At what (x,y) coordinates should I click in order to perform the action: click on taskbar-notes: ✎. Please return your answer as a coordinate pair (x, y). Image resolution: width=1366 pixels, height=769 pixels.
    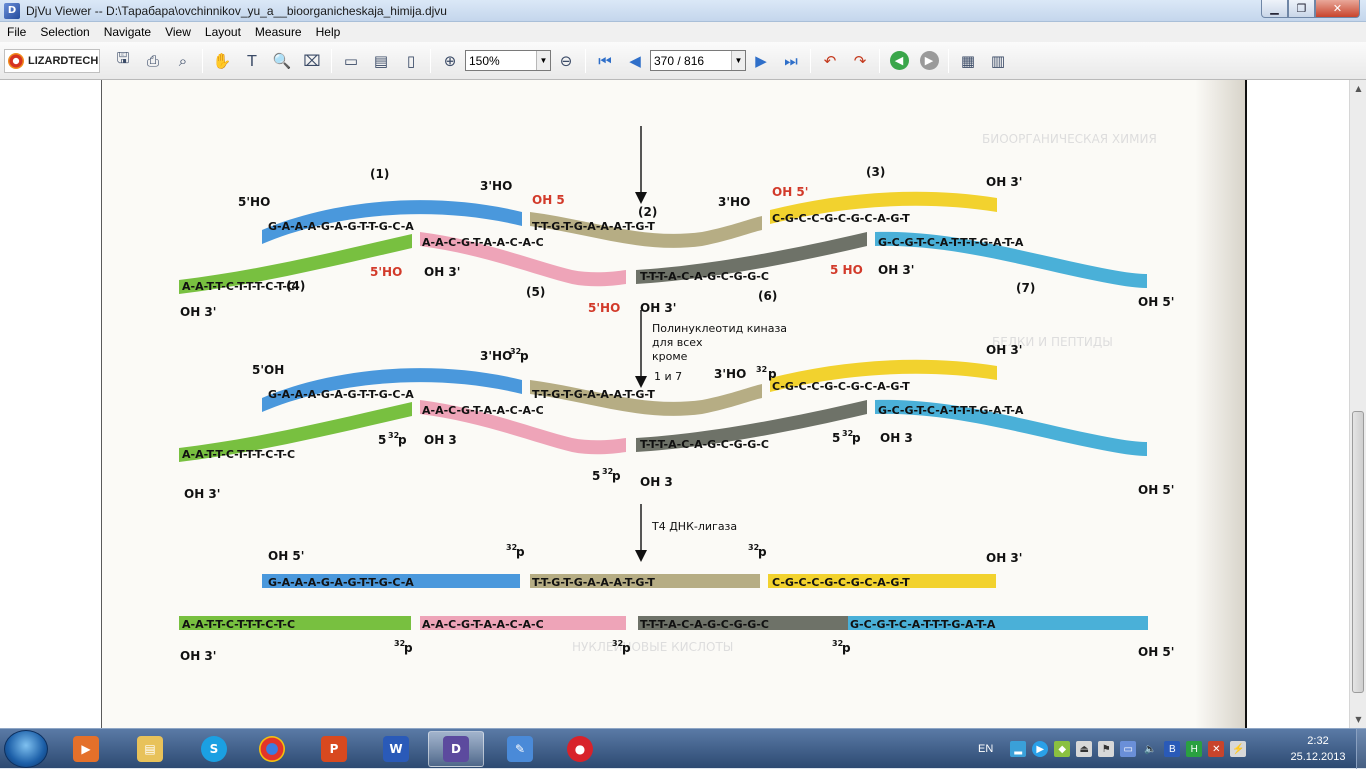
    Looking at the image, I should click on (520, 749).